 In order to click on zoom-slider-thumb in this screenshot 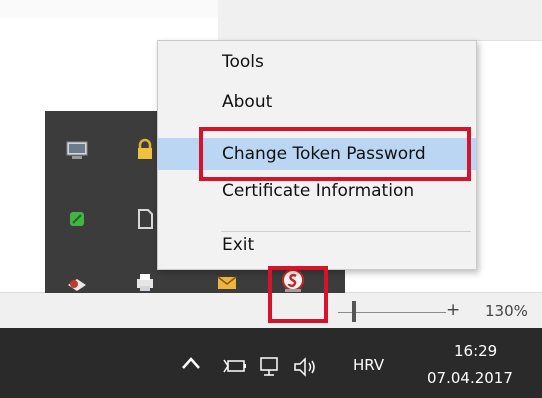, I will do `click(354, 311)`.